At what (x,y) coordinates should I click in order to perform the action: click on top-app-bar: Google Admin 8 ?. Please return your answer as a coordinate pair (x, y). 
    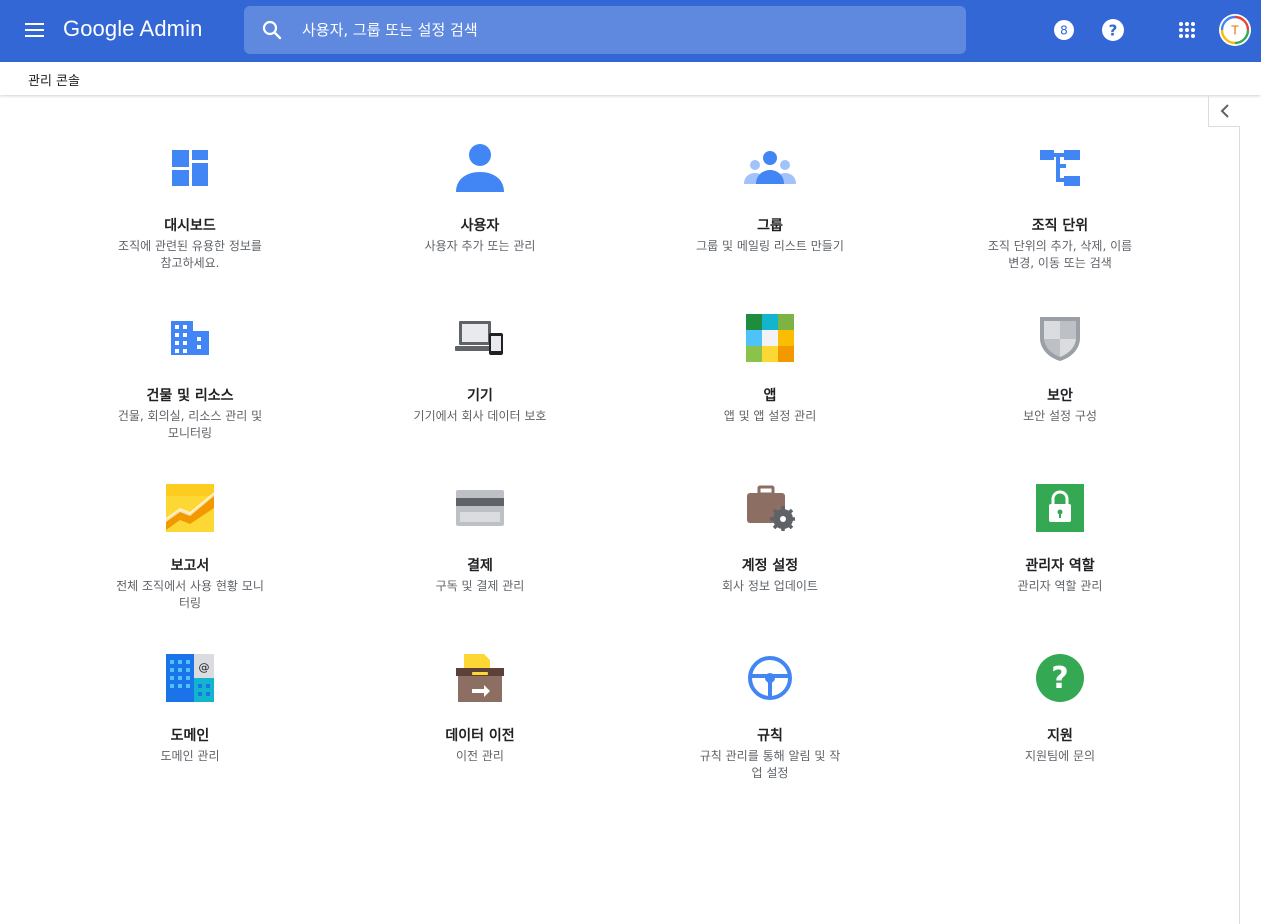
    Looking at the image, I should click on (630, 31).